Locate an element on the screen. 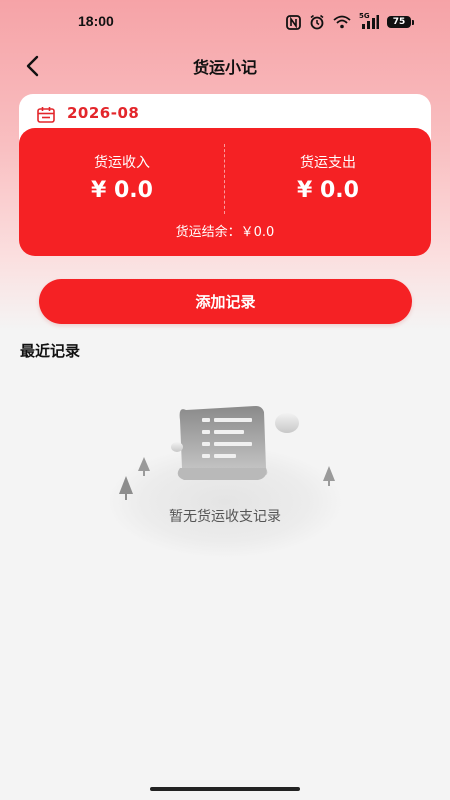 The width and height of the screenshot is (450, 800). status-bar: 18:00 5G 75 is located at coordinates (225, 22).